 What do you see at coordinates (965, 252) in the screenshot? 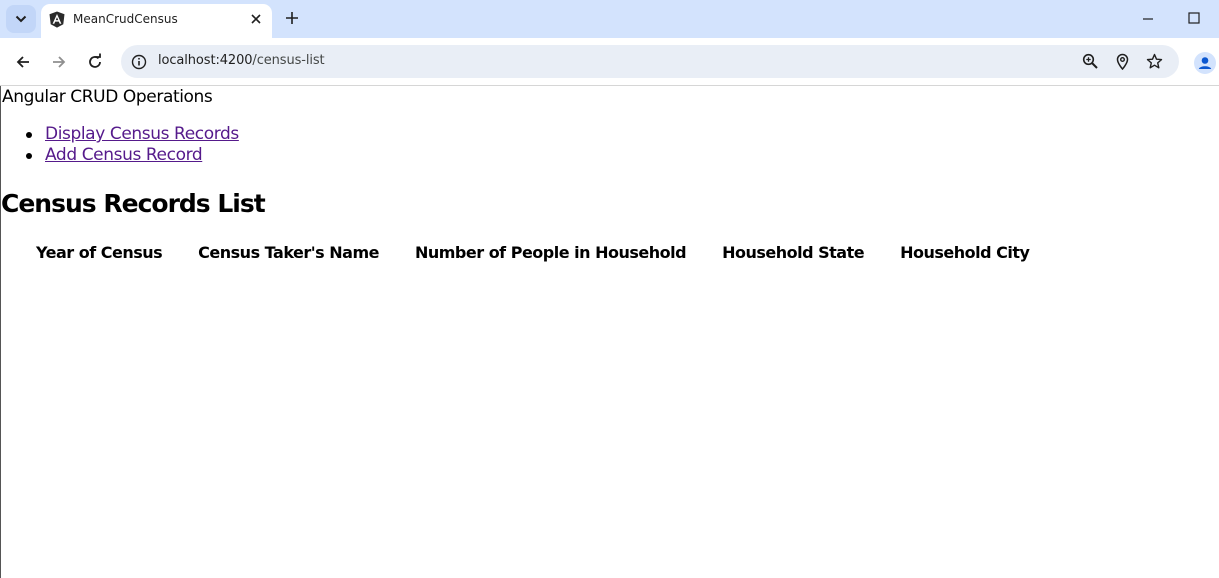
I see `column-header-city: Household City` at bounding box center [965, 252].